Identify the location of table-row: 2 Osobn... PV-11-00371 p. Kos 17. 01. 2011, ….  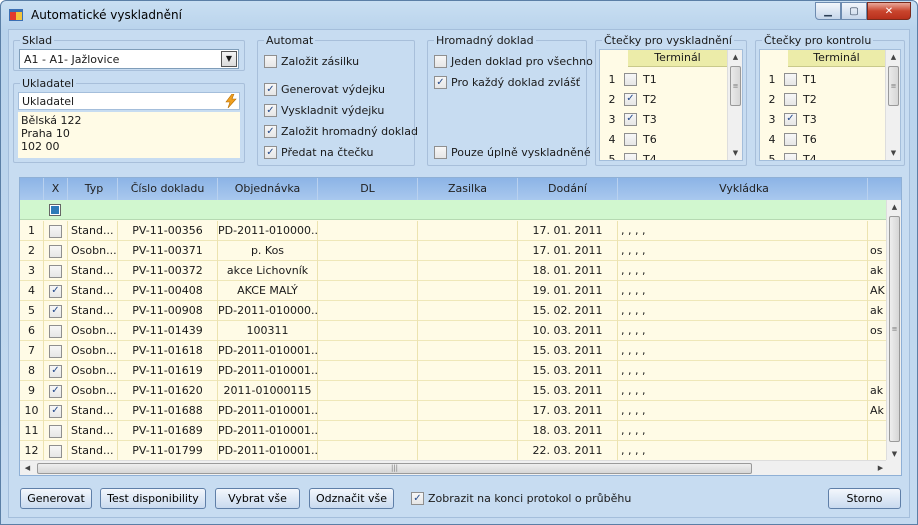
(453, 251).